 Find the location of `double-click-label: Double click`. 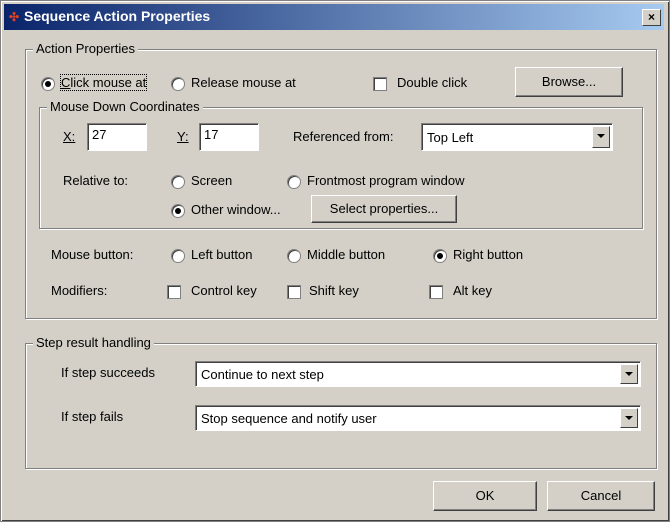

double-click-label: Double click is located at coordinates (432, 82).